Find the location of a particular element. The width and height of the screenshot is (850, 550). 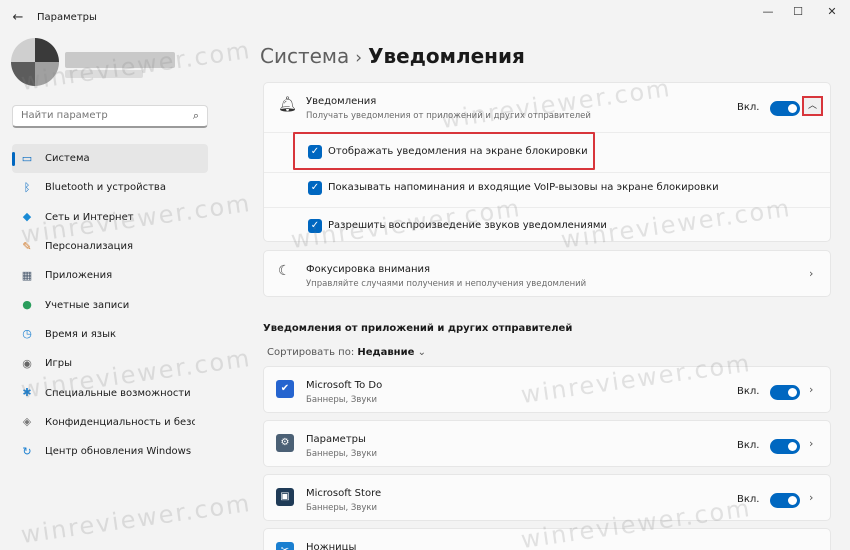

sidebar-item-label: Сеть и Интернет is located at coordinates (89, 217).